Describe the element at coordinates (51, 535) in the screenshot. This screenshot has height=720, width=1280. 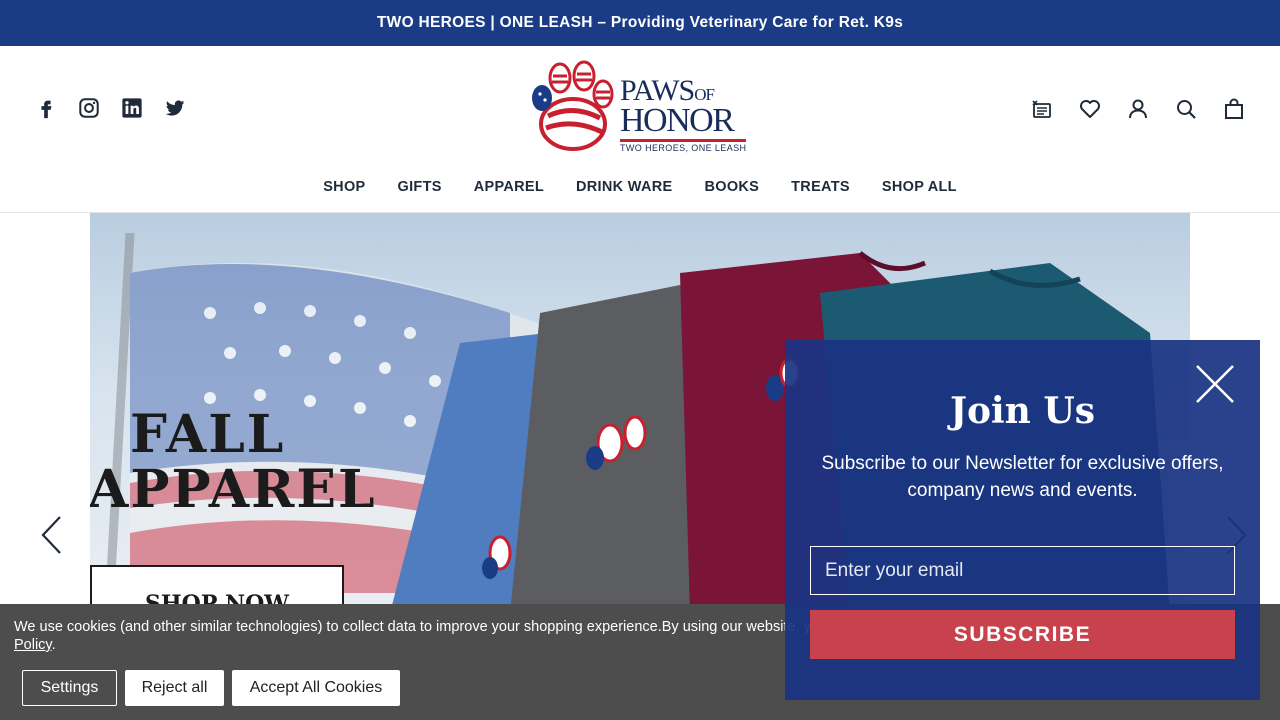
I see `carousel-prev-arrow-icon` at that location.